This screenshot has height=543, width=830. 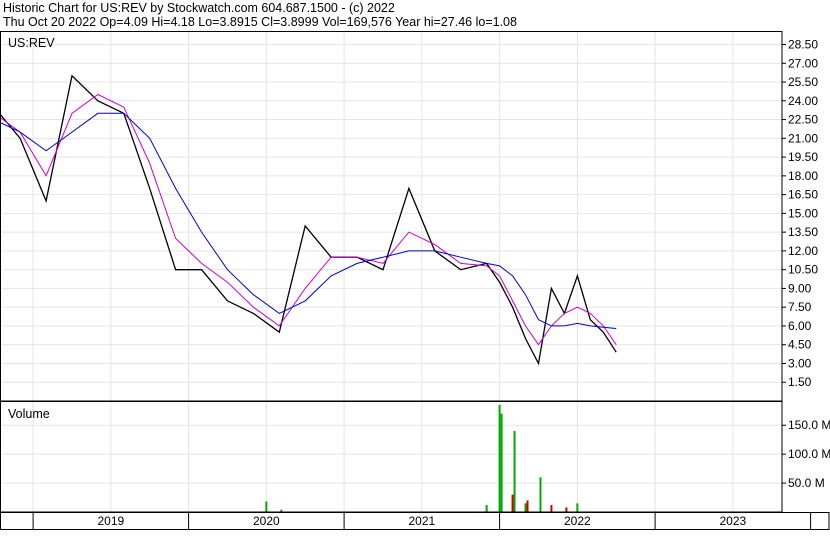 I want to click on volume-axis: 150.0 M 100.0 M 50.0 M, so click(x=806, y=454).